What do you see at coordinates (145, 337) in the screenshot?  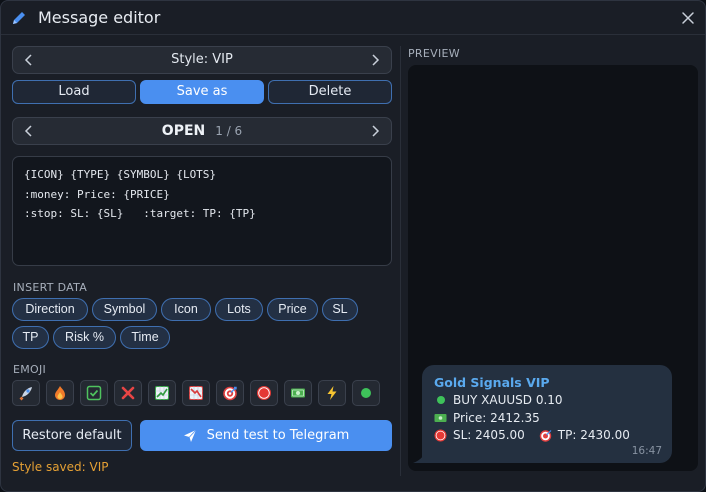 I see `chip-time: Time` at bounding box center [145, 337].